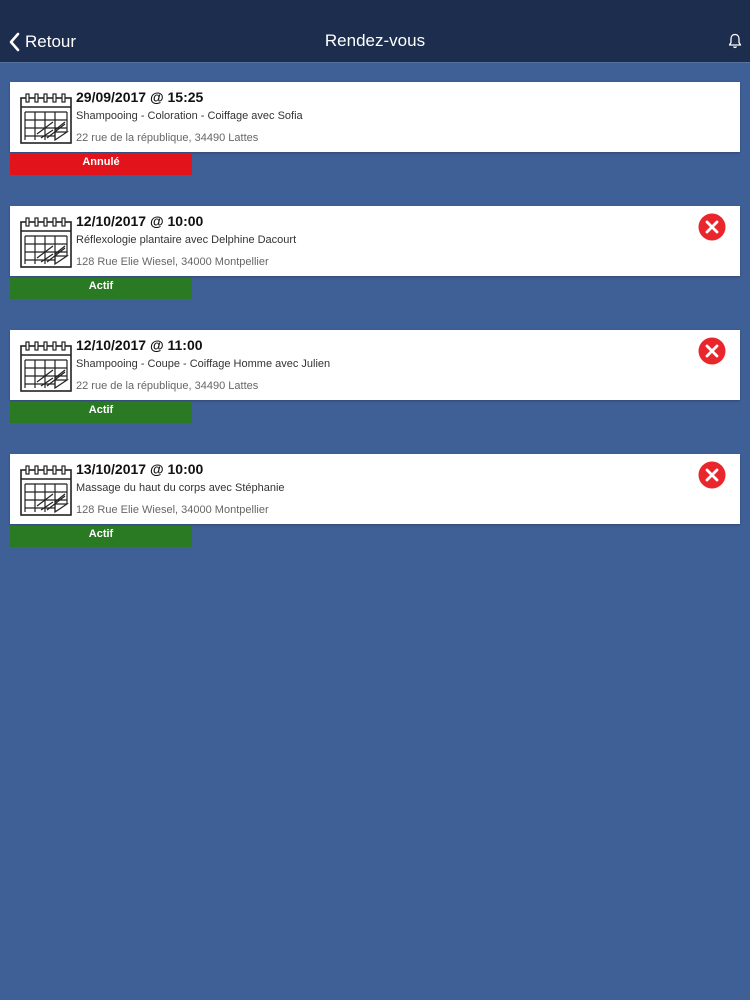  What do you see at coordinates (735, 41) in the screenshot?
I see `bell-icon` at bounding box center [735, 41].